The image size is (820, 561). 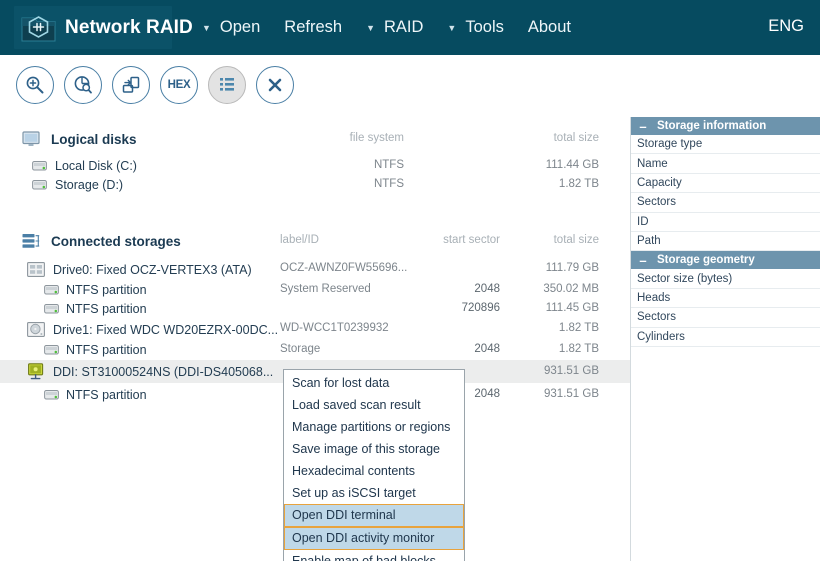 I want to click on copy-storage-icon, so click(x=131, y=85).